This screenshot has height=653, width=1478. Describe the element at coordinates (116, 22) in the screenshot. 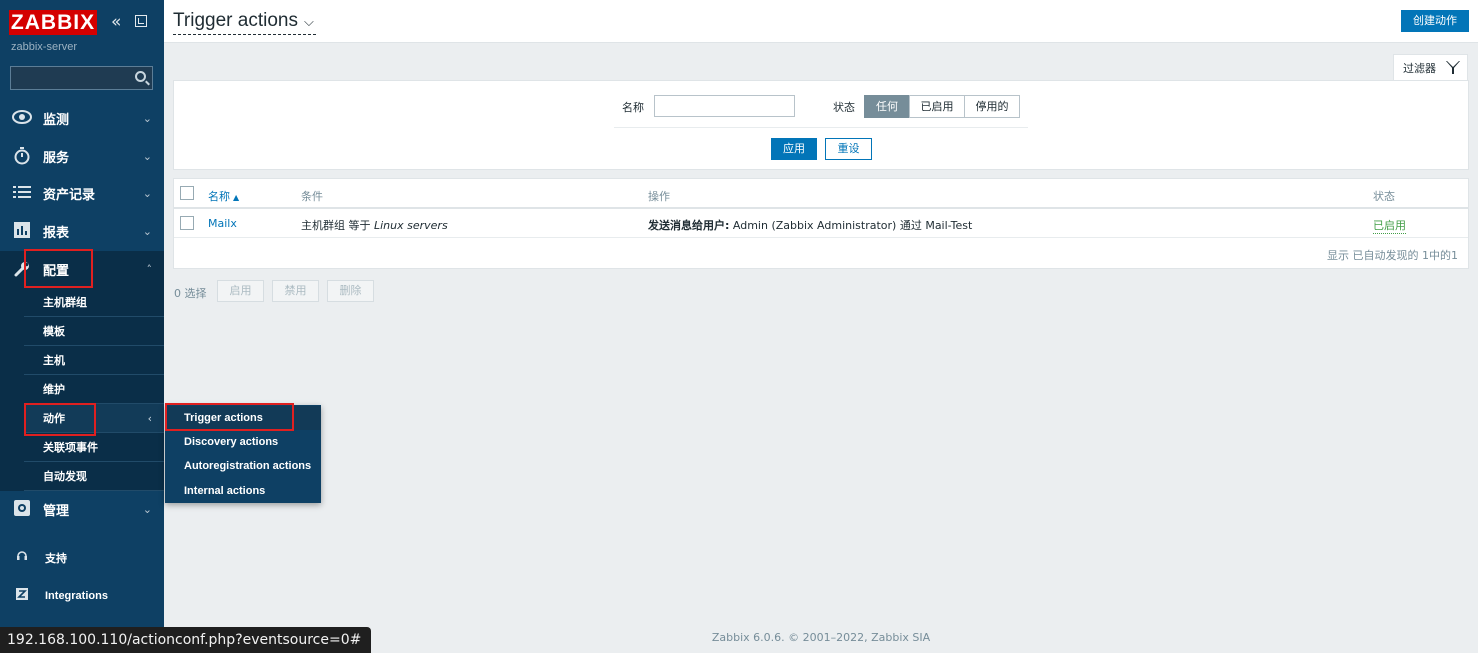

I see `collapse-sidebar-icon: «` at that location.